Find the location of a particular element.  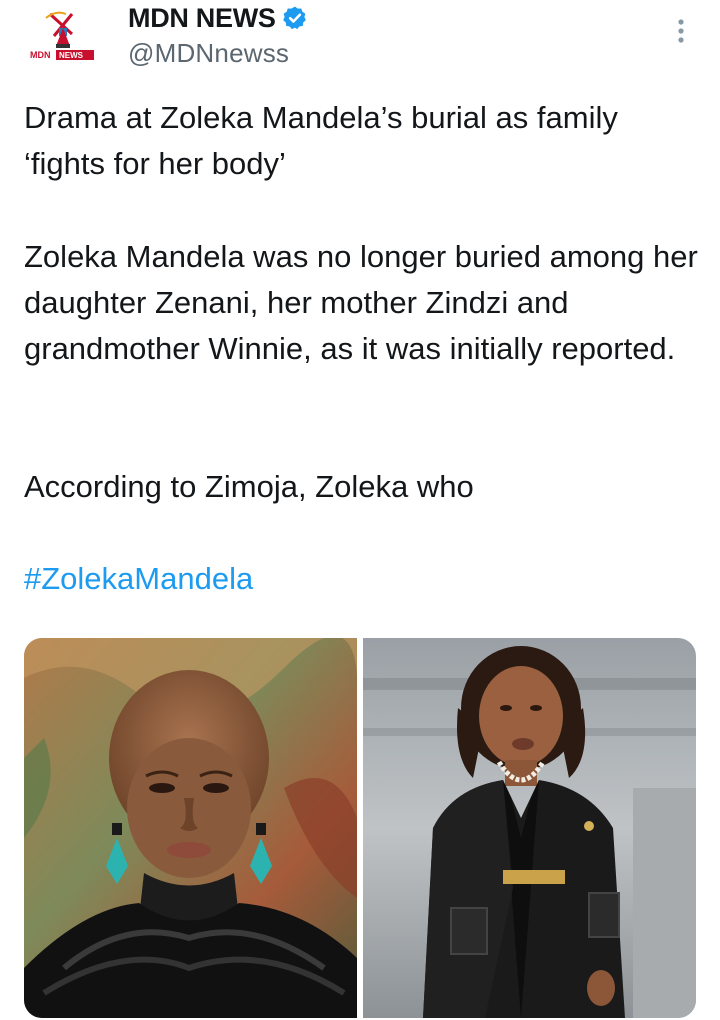

author-name-row: MDN NEWS is located at coordinates (218, 18).